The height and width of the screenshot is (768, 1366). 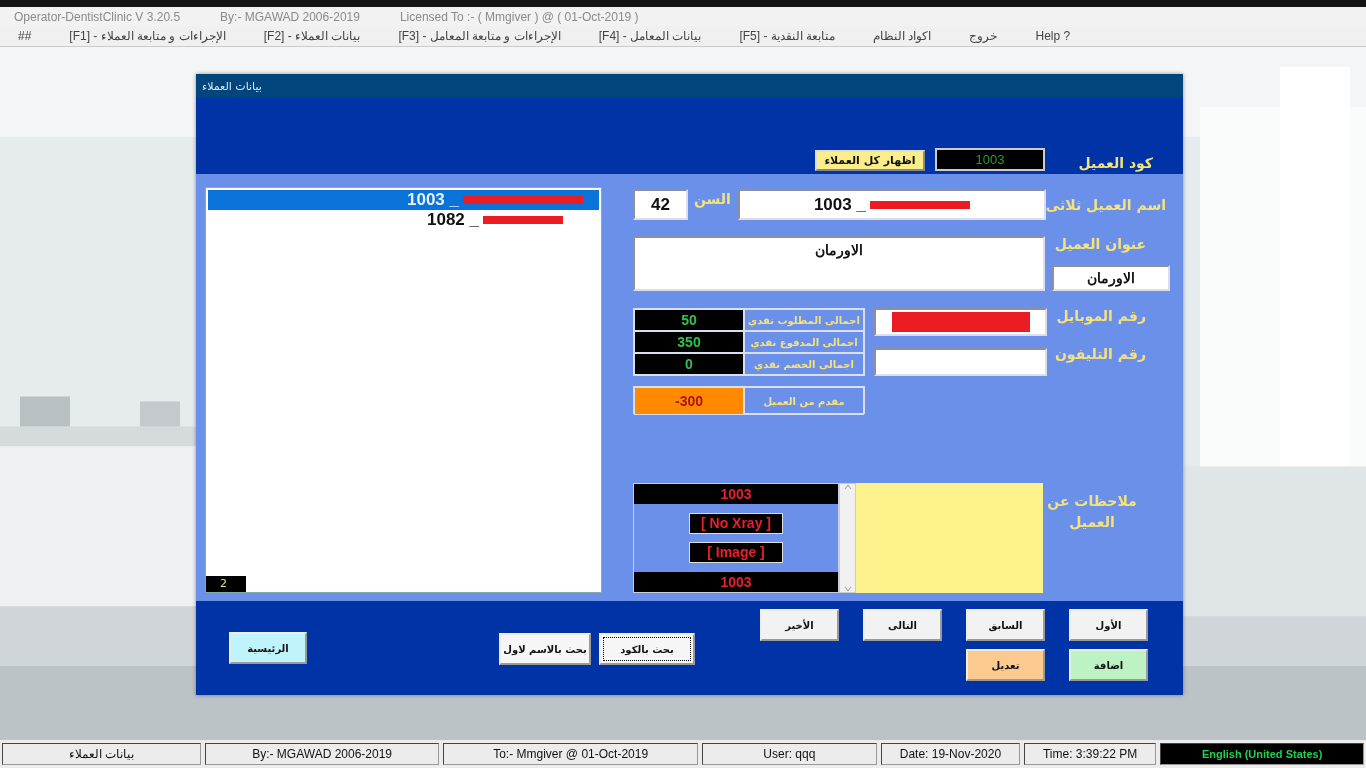 What do you see at coordinates (545, 649) in the screenshot?
I see `search-button: بحث بالاسم لاول` at bounding box center [545, 649].